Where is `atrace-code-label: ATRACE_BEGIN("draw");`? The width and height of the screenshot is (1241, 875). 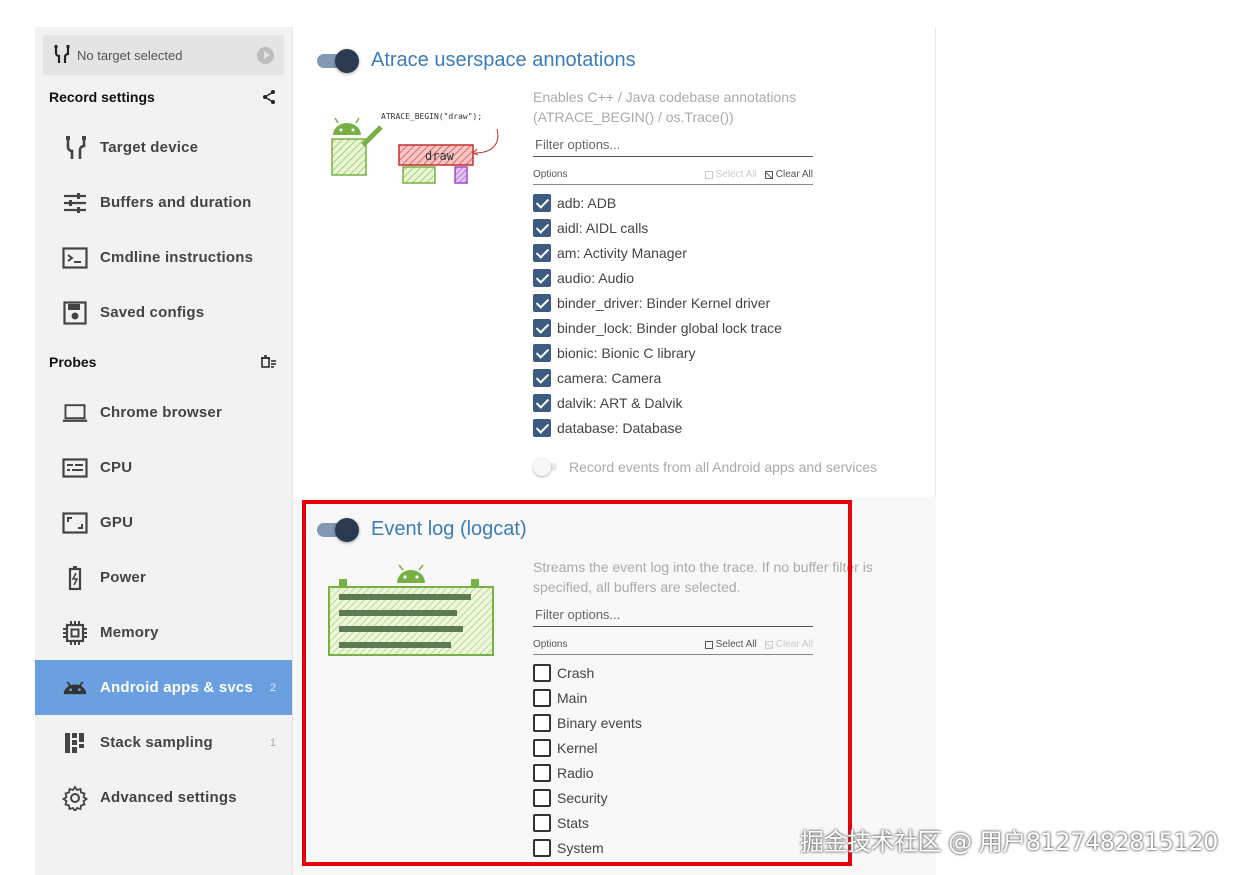
atrace-code-label: ATRACE_BEGIN("draw"); is located at coordinates (431, 116).